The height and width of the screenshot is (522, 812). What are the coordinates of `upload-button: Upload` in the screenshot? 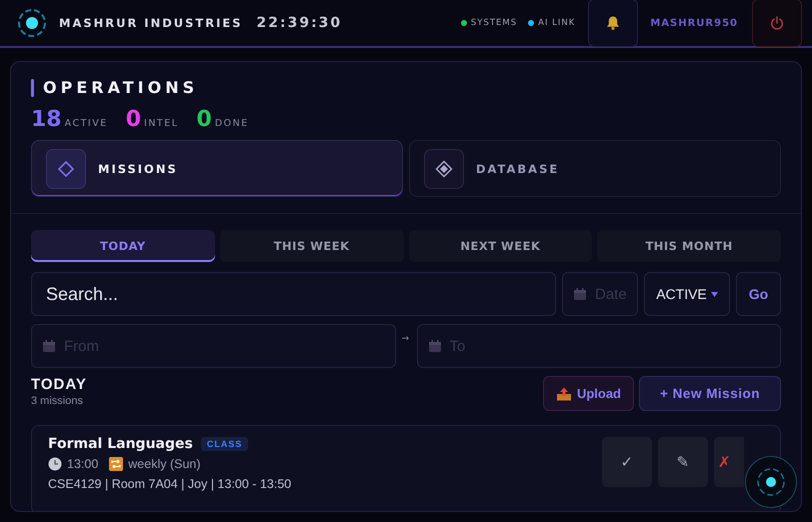 It's located at (588, 393).